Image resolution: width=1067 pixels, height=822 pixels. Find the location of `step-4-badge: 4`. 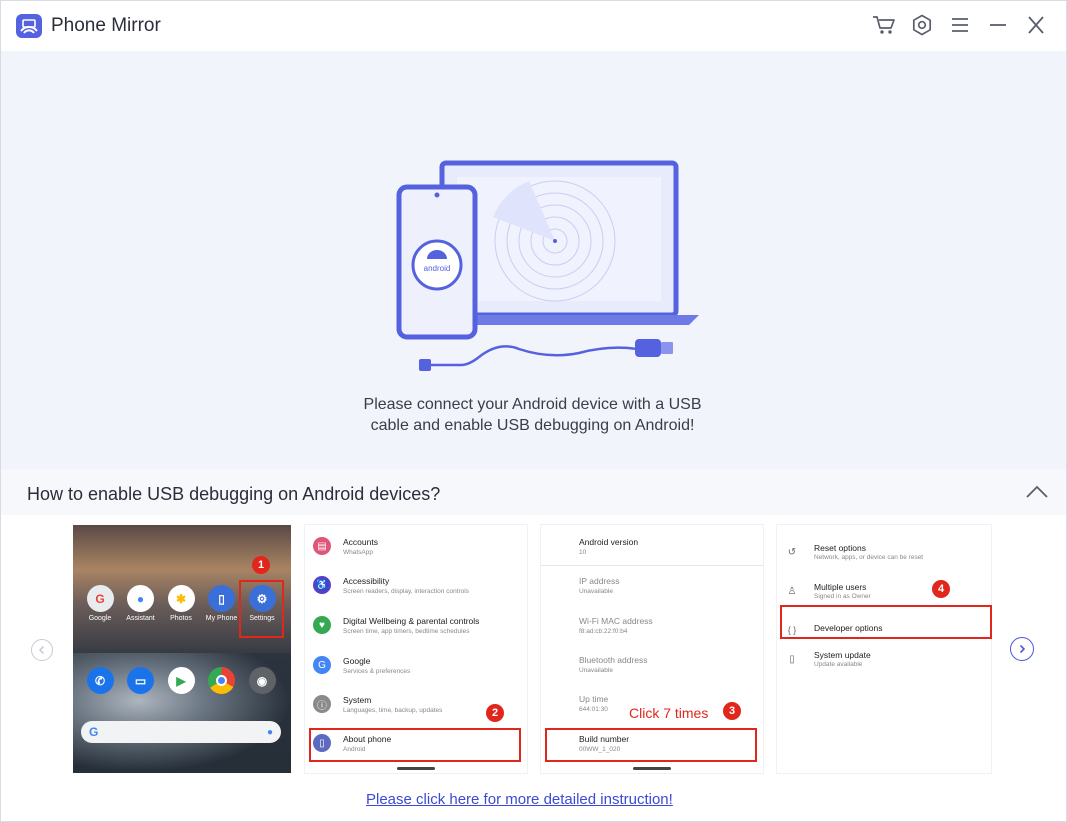

step-4-badge: 4 is located at coordinates (941, 589).